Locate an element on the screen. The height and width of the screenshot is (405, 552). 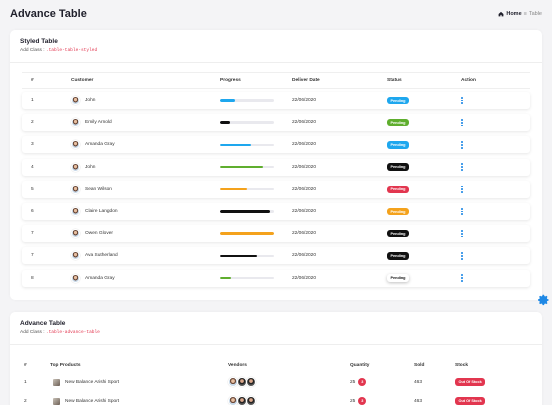
table-row: 2 Emily Arnold 22/06/2020 Pending is located at coordinates (276, 123).